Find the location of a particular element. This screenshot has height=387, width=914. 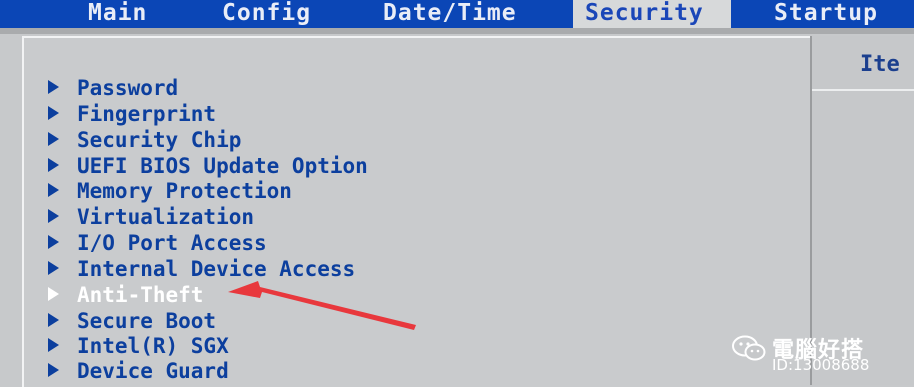

menu-item-intel-sgx: Intel(R) SGX is located at coordinates (138, 346).